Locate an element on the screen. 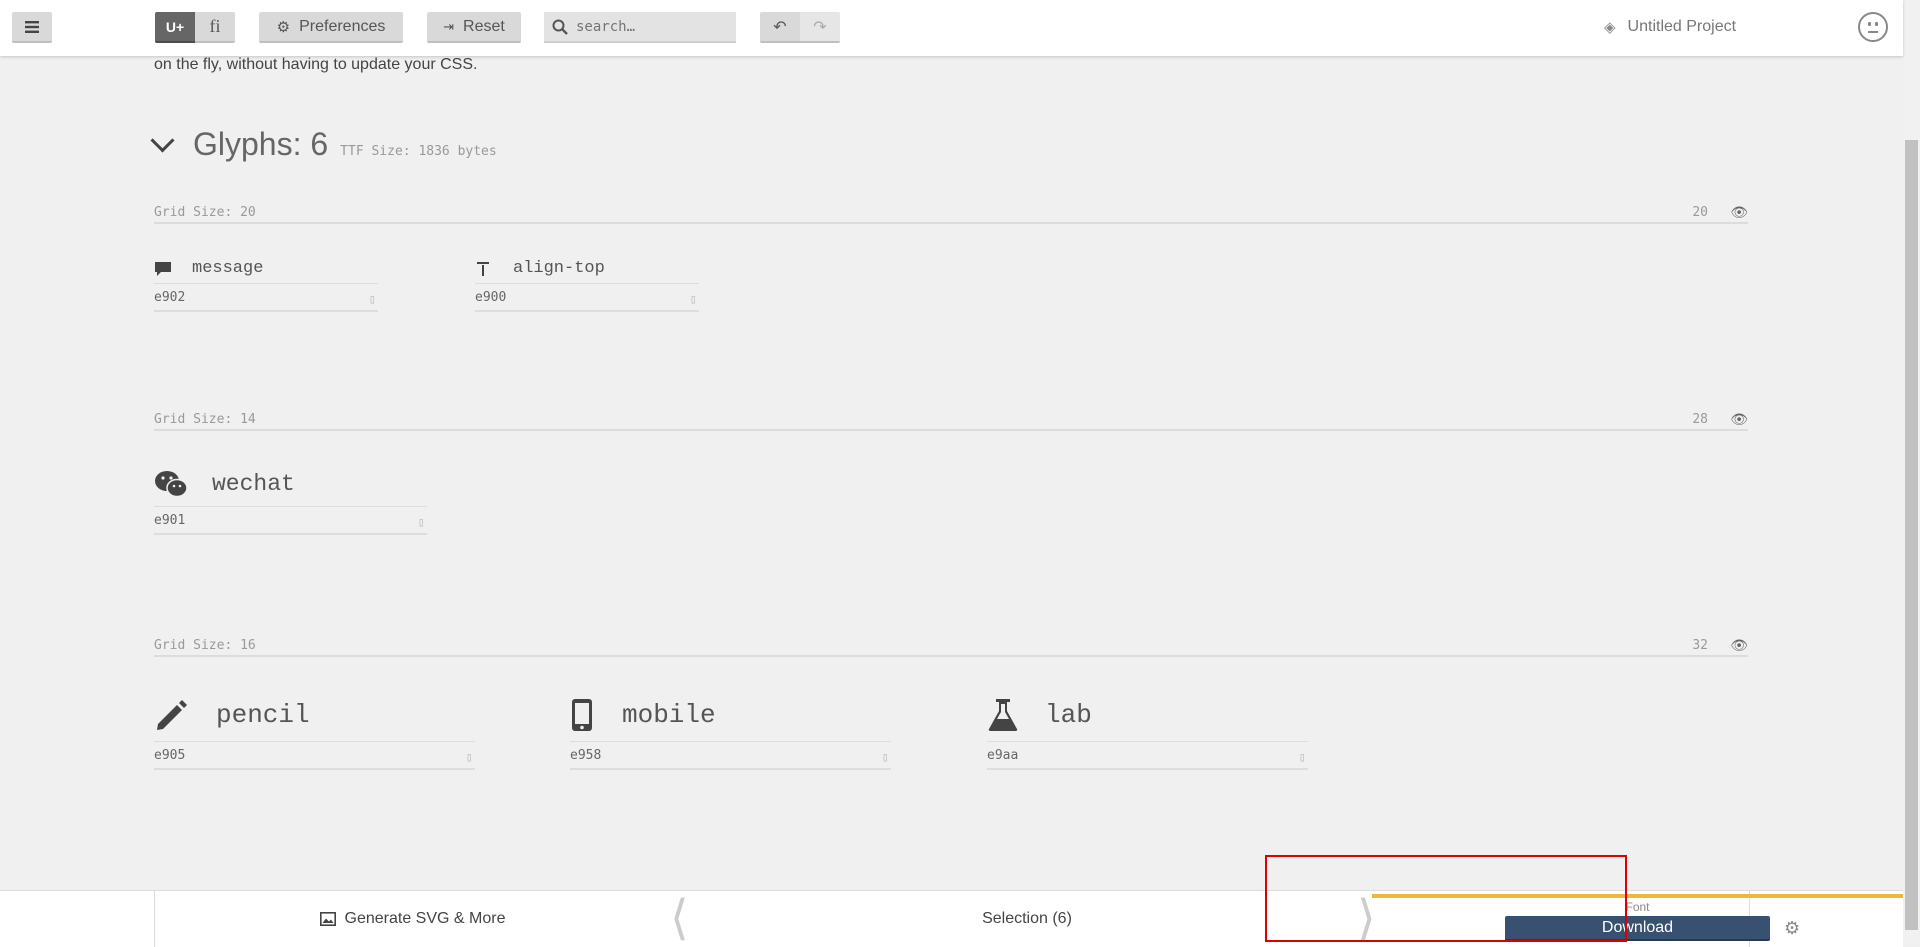 The height and width of the screenshot is (947, 1920). undo-icon: ↶ is located at coordinates (780, 27).